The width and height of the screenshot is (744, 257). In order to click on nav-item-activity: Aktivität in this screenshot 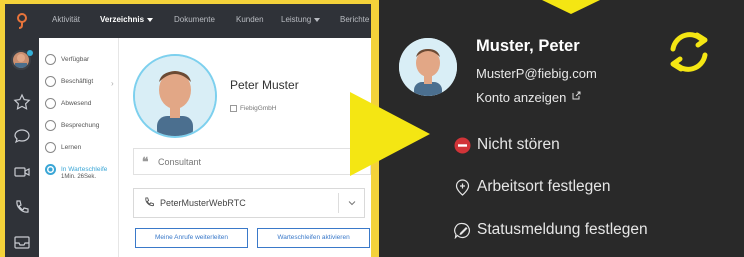, I will do `click(66, 19)`.